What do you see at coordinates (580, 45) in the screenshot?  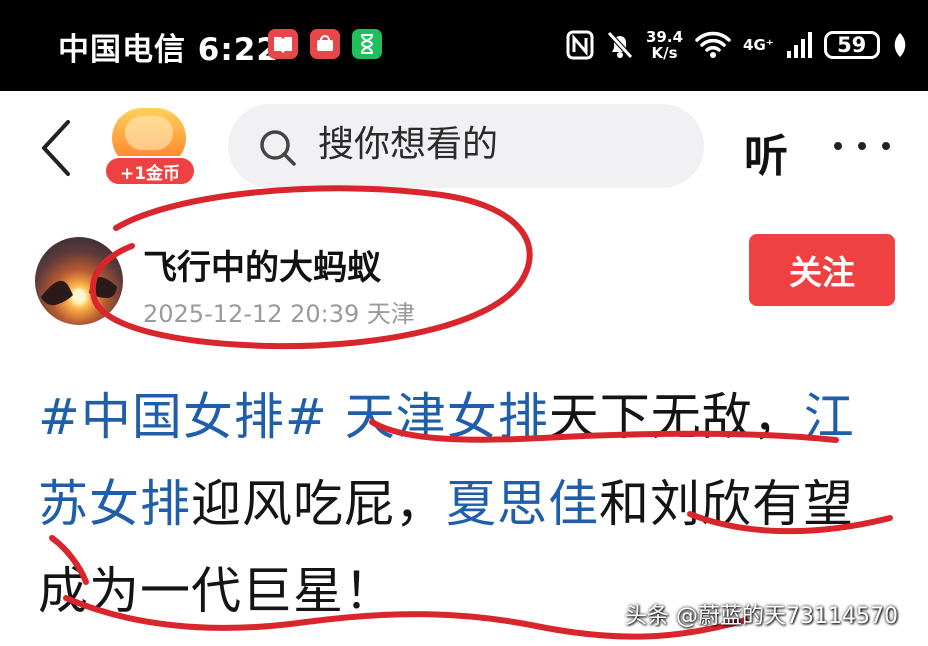 I see `nfc-icon` at bounding box center [580, 45].